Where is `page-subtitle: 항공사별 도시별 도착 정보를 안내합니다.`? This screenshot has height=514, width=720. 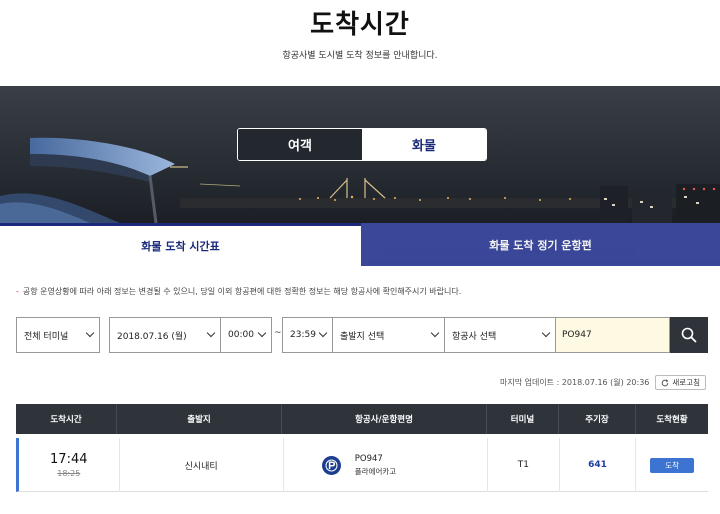 page-subtitle: 항공사별 도시별 도착 정보를 안내합니다. is located at coordinates (360, 56).